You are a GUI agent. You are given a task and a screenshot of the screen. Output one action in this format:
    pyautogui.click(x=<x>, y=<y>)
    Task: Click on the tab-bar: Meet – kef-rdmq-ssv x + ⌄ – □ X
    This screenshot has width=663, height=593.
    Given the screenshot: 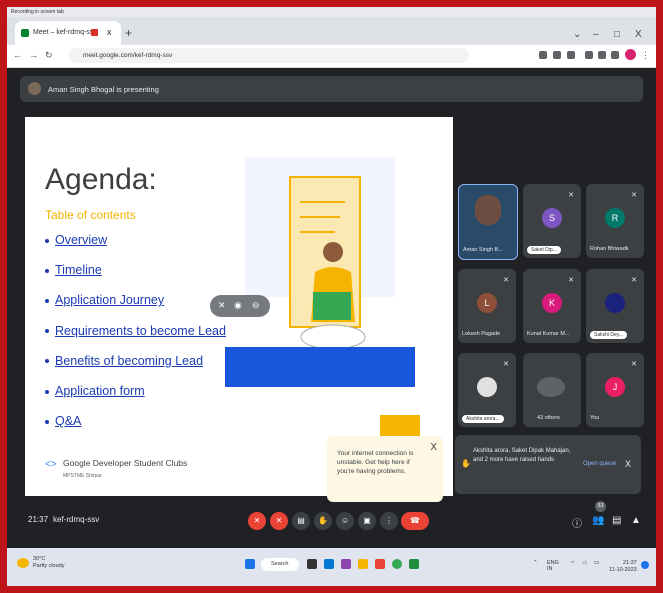 What is the action you would take?
    pyautogui.click(x=331, y=31)
    